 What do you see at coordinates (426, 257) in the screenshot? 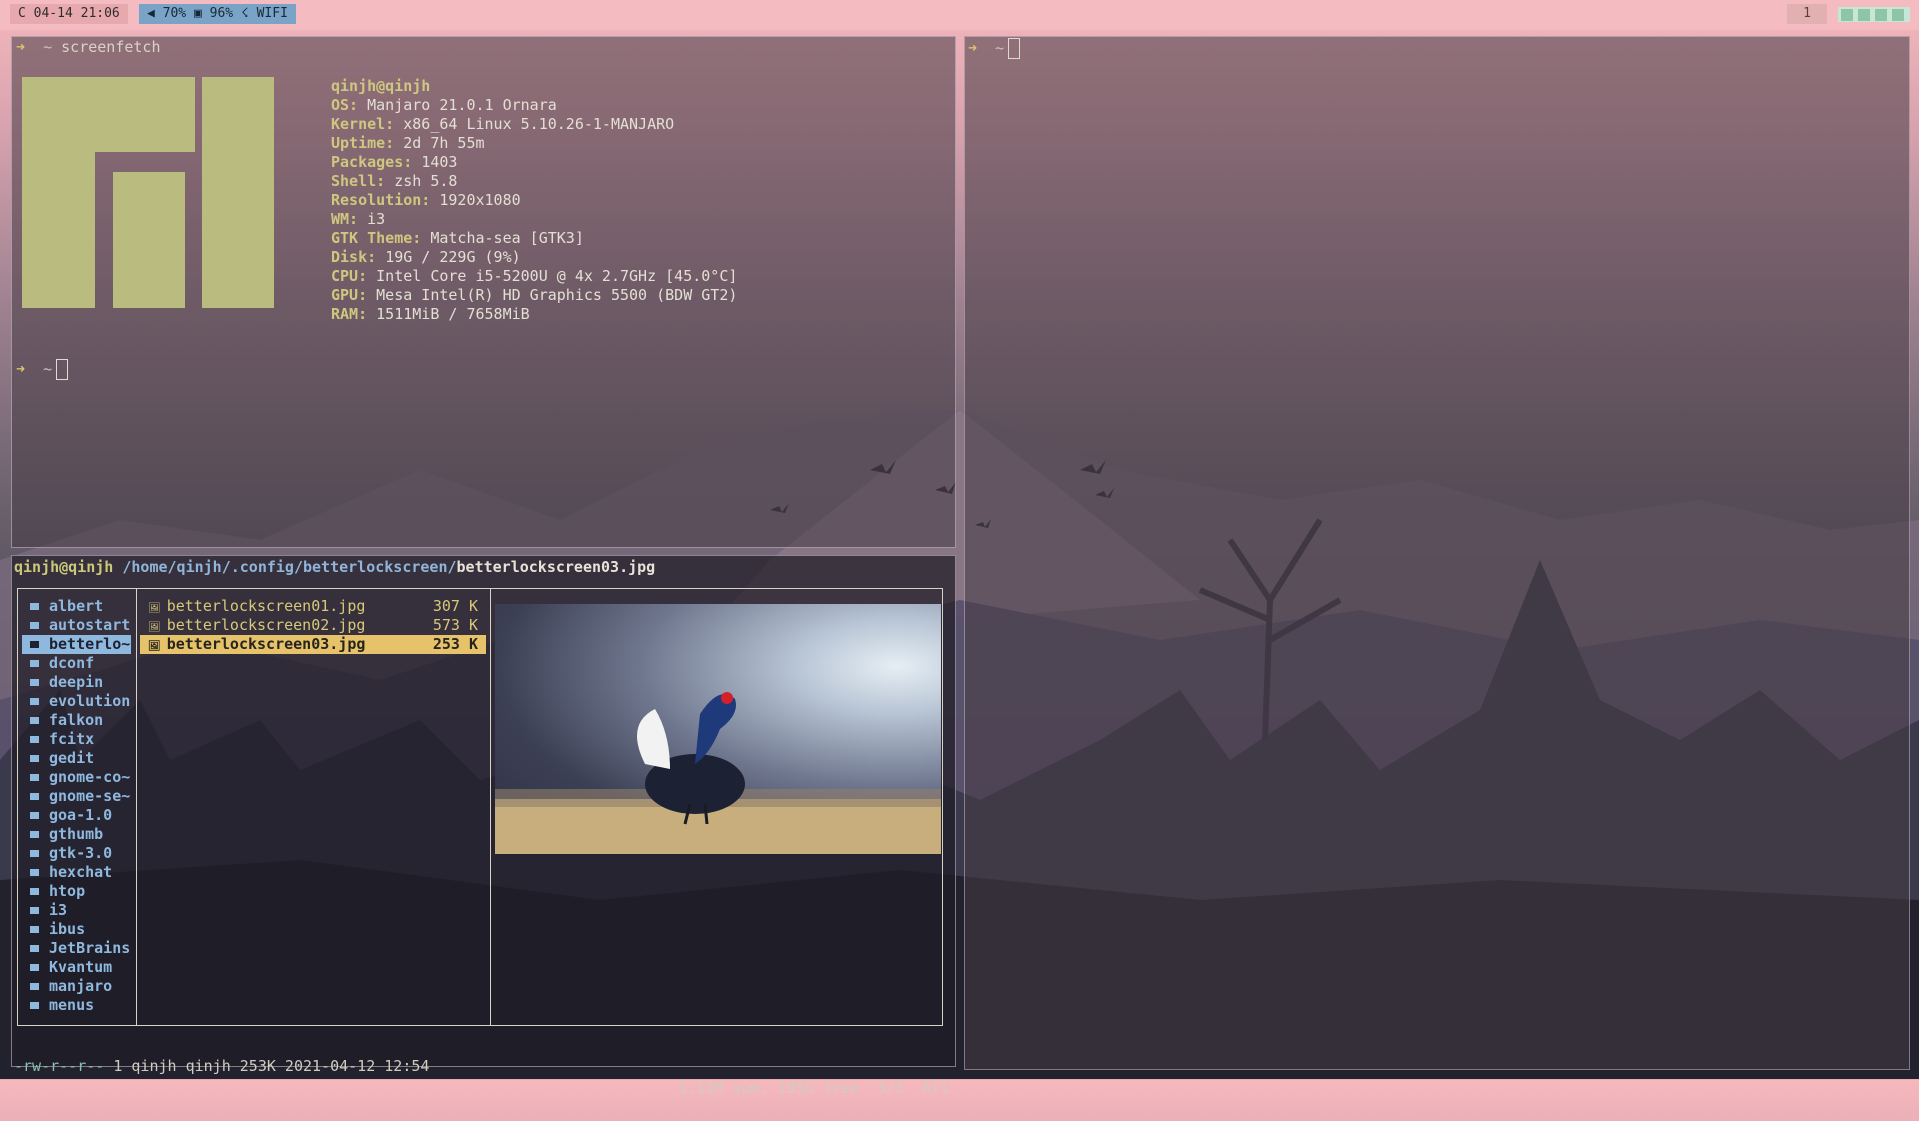
I see `info-row-disk: Disk: 19G / 229G (9%)` at bounding box center [426, 257].